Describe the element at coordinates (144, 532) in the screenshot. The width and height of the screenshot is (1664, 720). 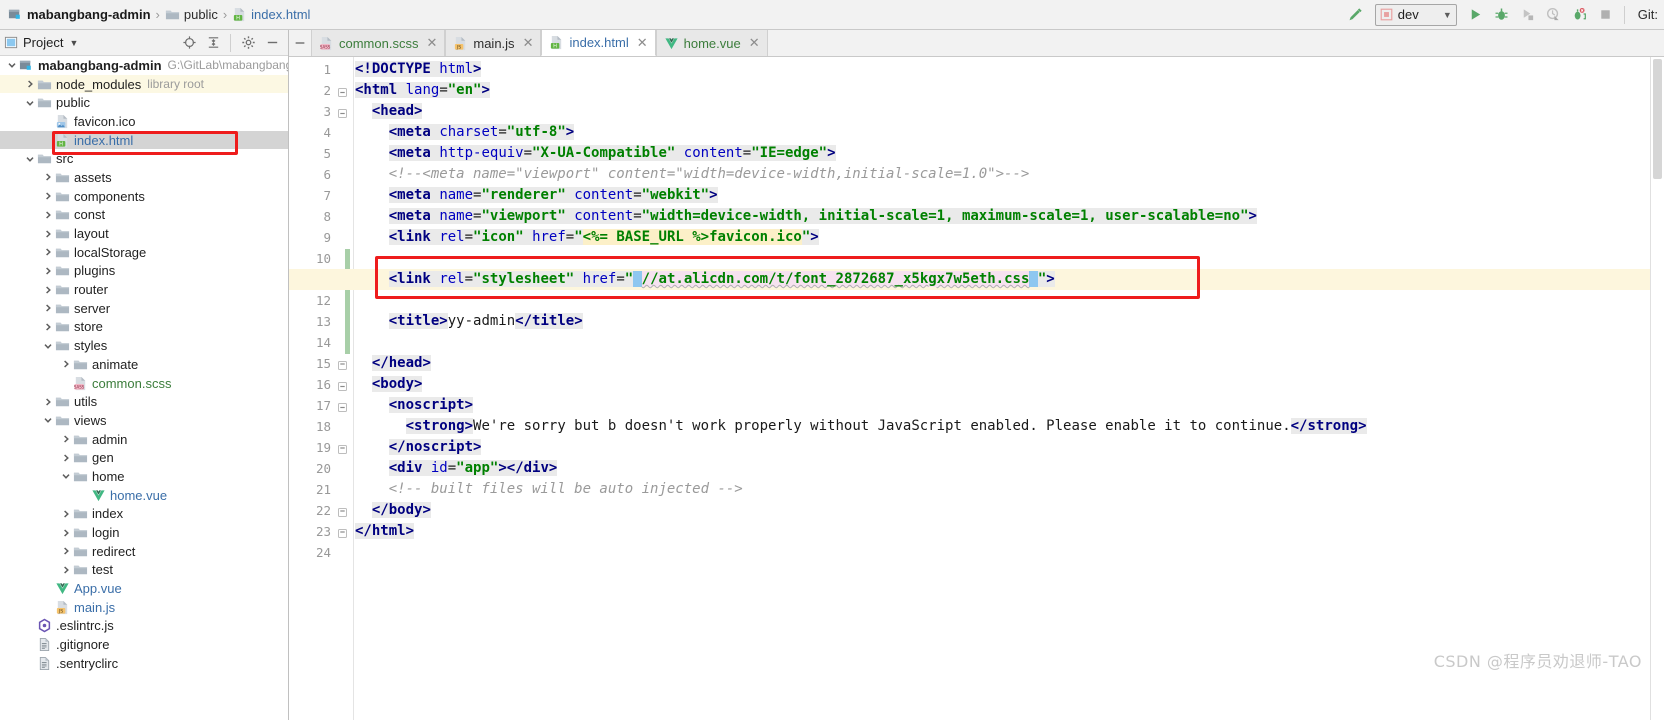
I see `tree-node-login: login` at that location.